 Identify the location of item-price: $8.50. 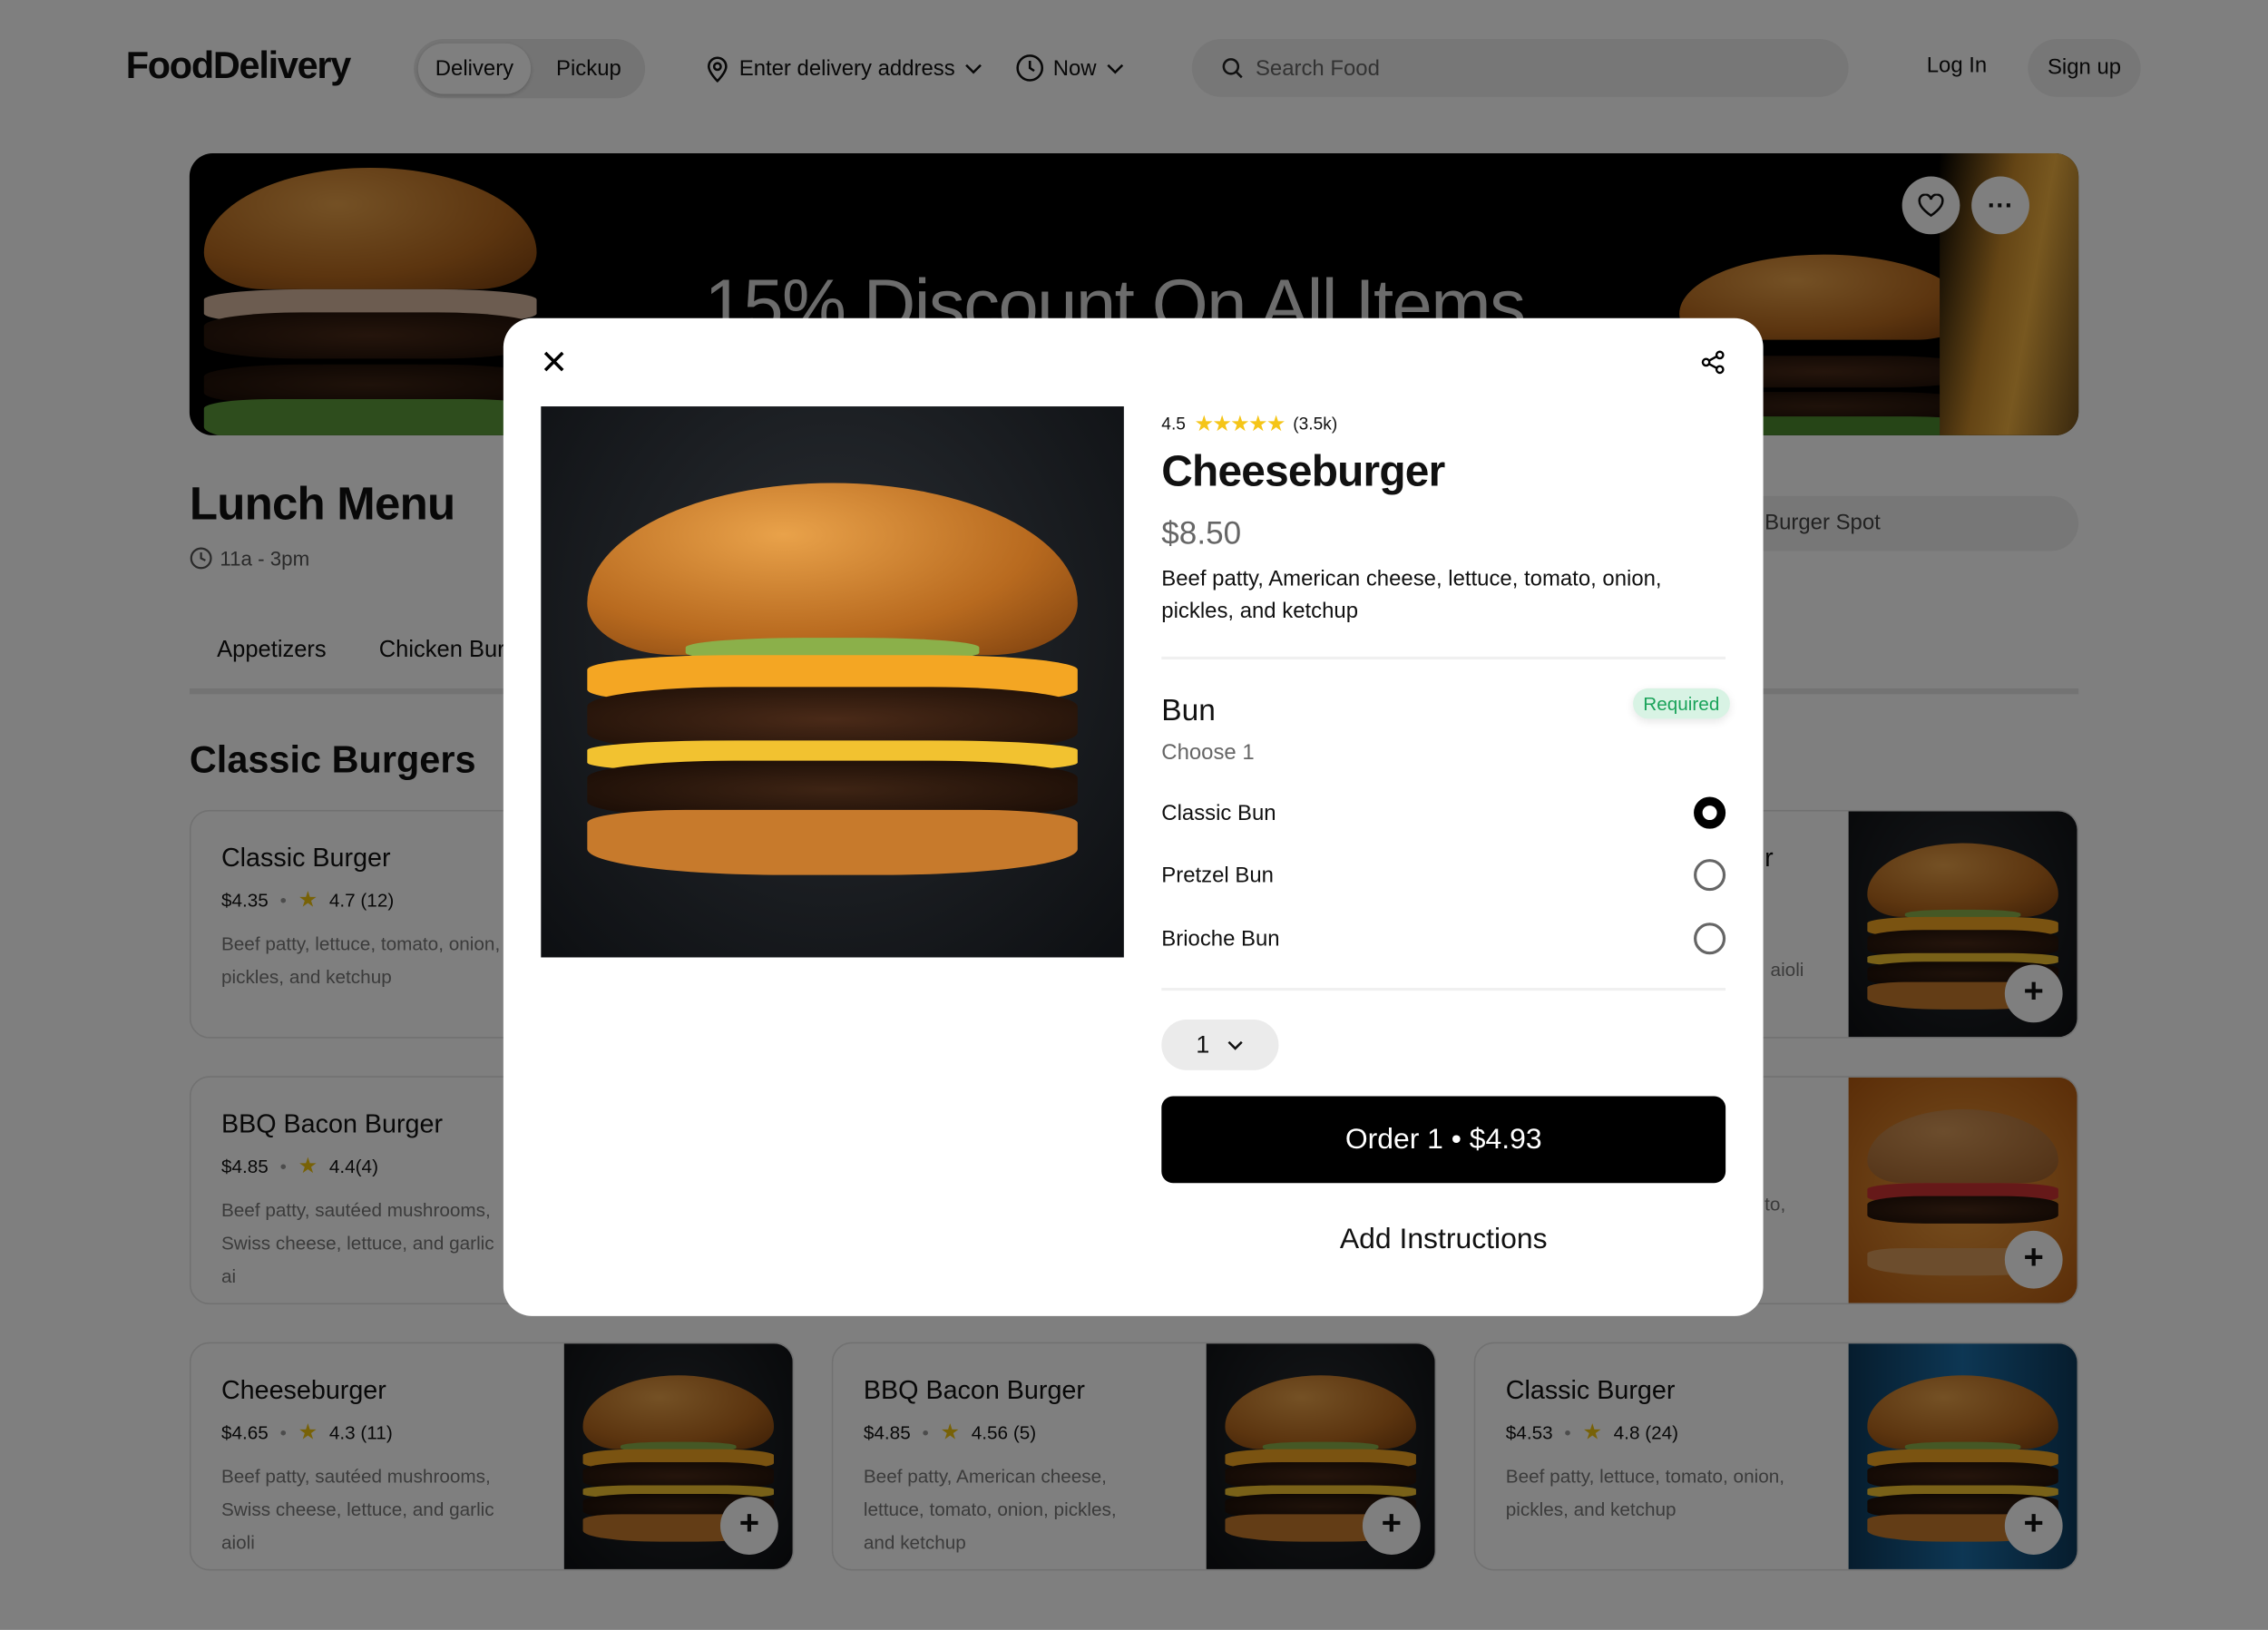
(1201, 532).